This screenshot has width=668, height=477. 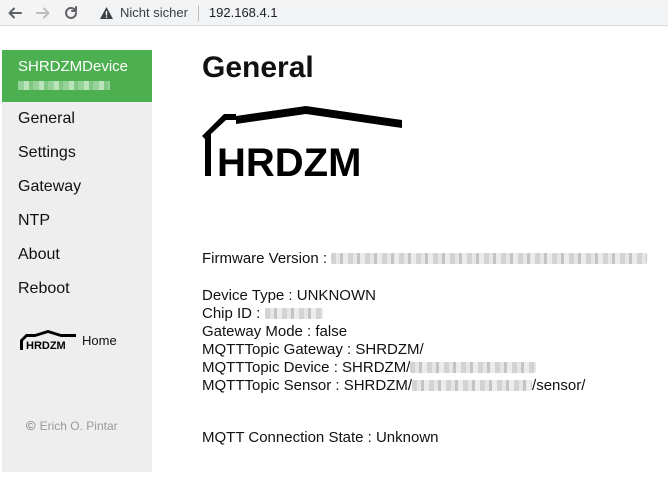 What do you see at coordinates (258, 67) in the screenshot?
I see `page-title: General` at bounding box center [258, 67].